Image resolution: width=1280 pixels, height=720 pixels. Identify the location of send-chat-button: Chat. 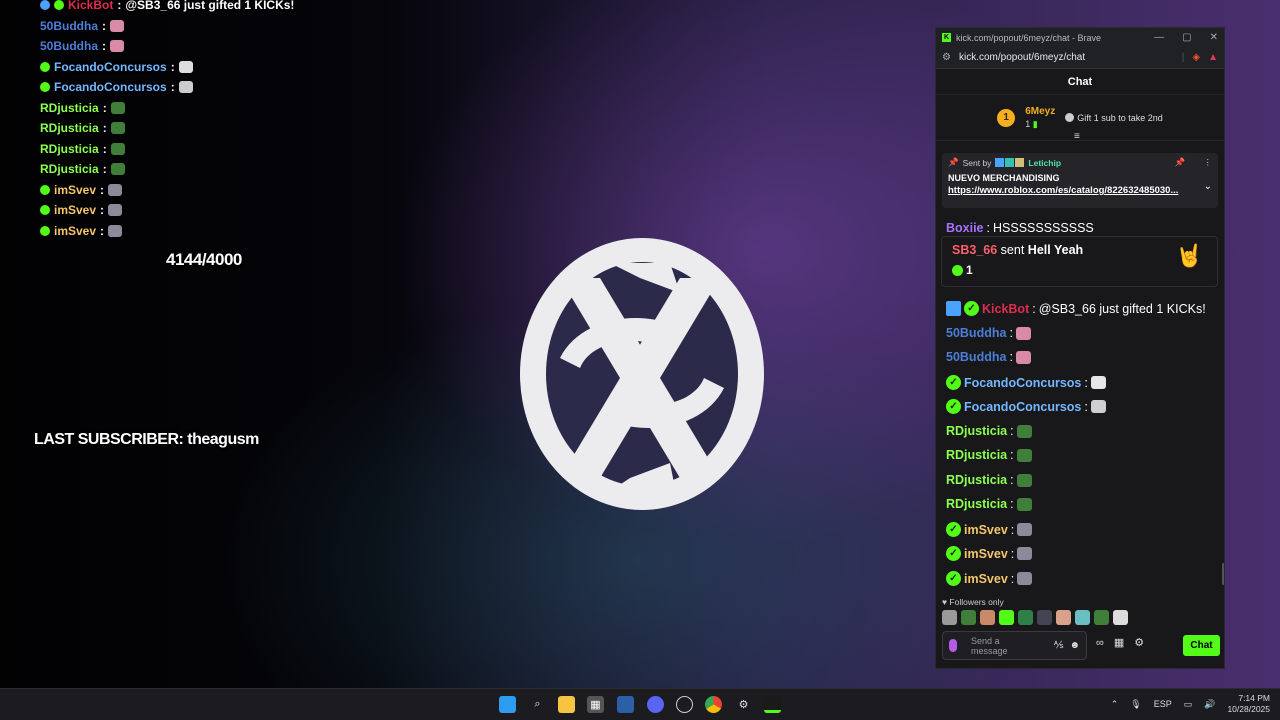
(1201, 645).